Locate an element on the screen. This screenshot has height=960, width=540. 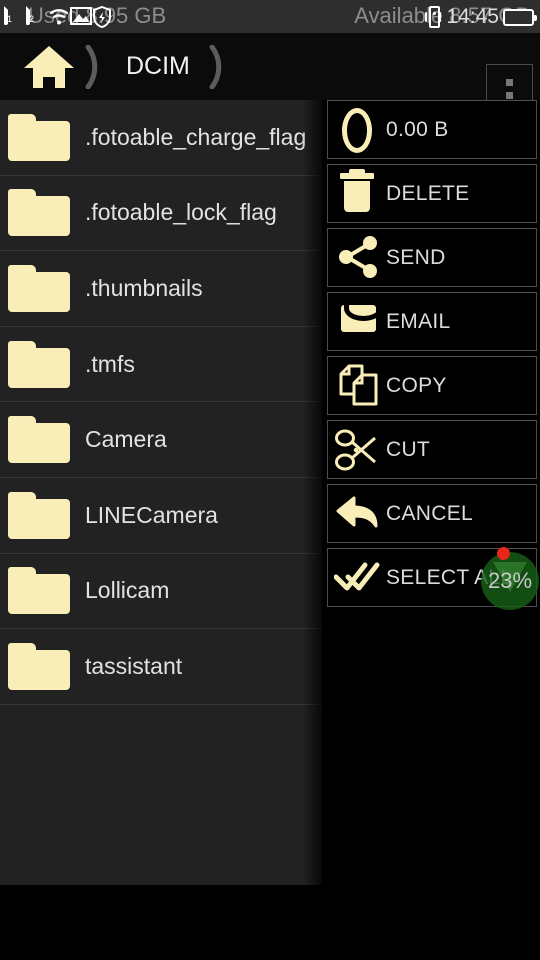
list-item: tassistant is located at coordinates (161, 667).